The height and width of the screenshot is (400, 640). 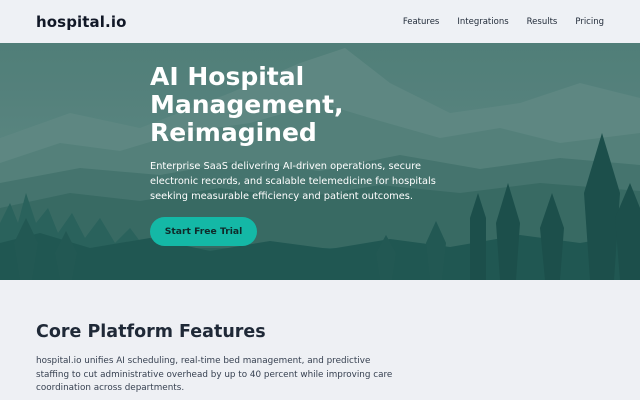 I want to click on main-nav: Features Integrations Results Pricing, so click(x=494, y=22).